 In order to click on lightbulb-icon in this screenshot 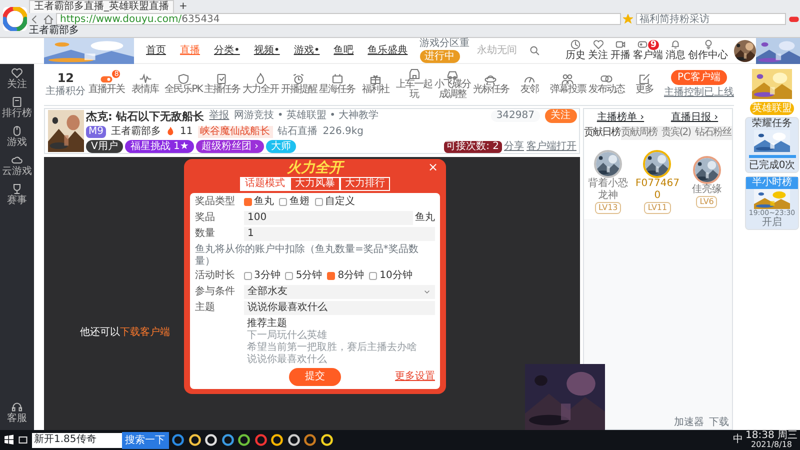, I will do `click(708, 44)`.